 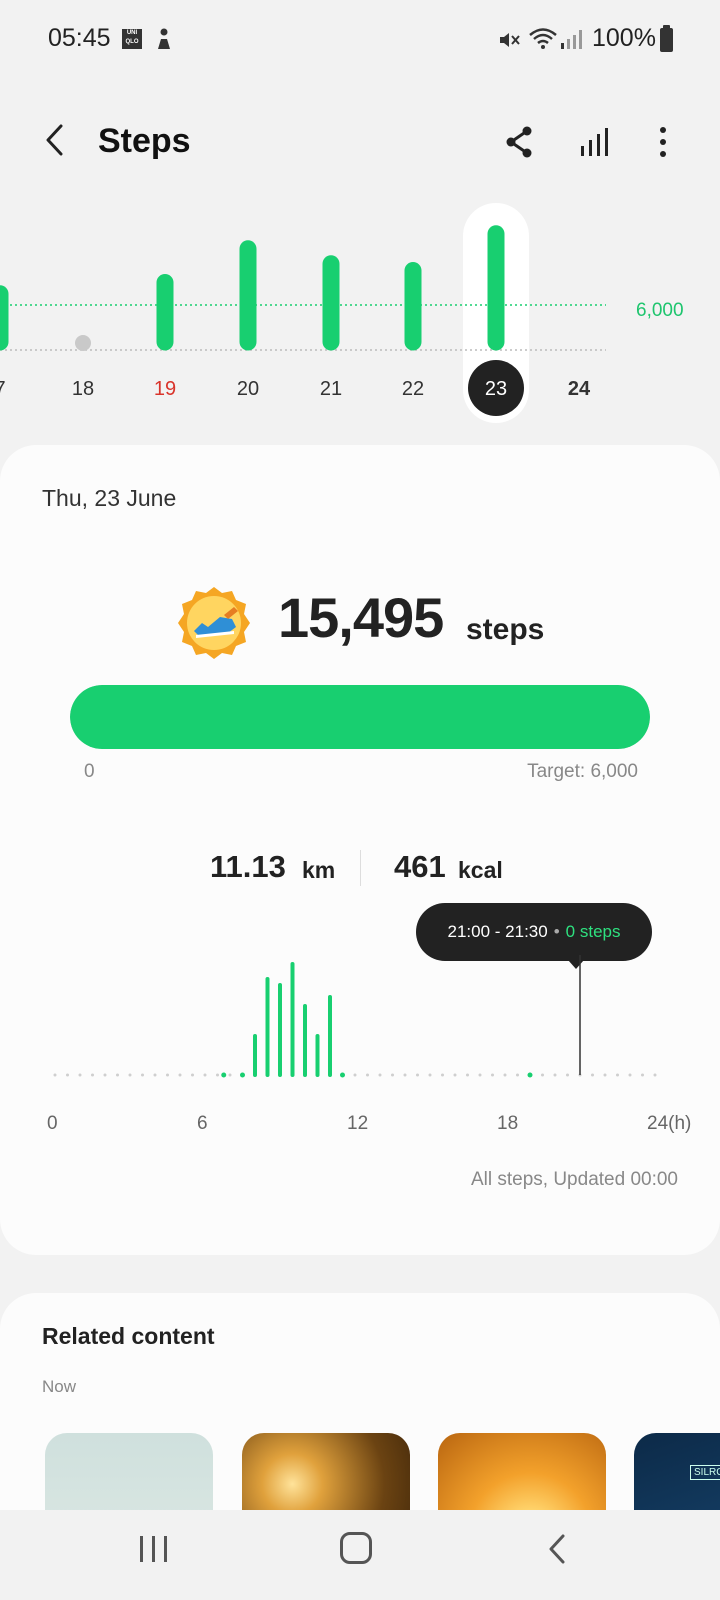 I want to click on battery-icon, so click(x=666, y=38).